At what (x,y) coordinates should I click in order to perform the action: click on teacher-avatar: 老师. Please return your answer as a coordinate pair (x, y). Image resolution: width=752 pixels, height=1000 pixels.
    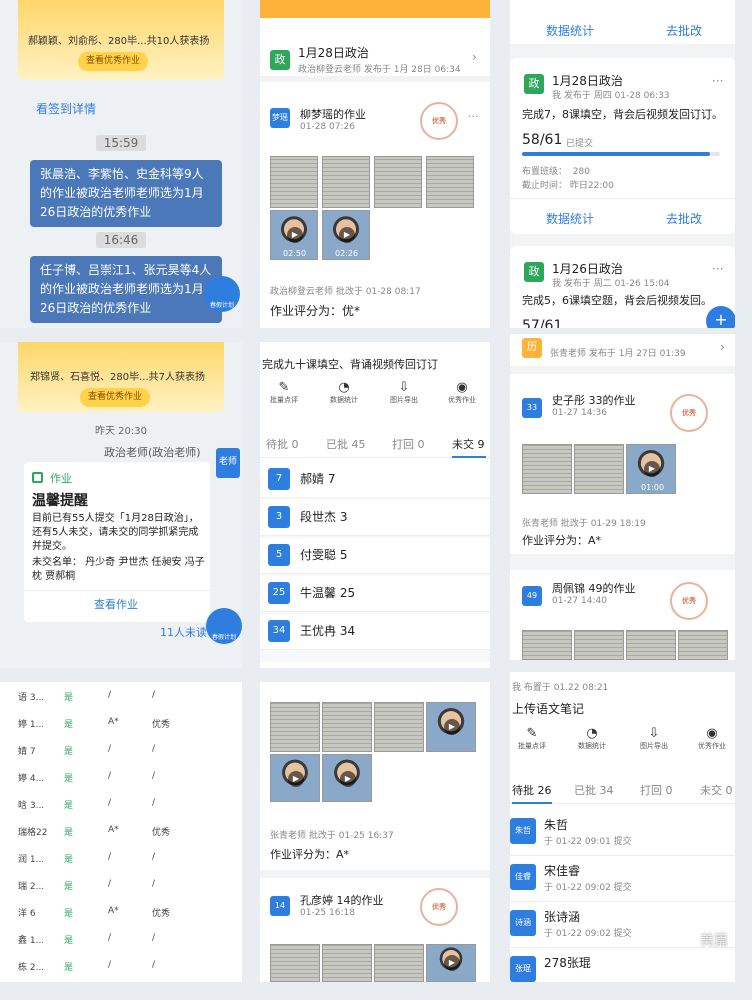
    Looking at the image, I should click on (228, 463).